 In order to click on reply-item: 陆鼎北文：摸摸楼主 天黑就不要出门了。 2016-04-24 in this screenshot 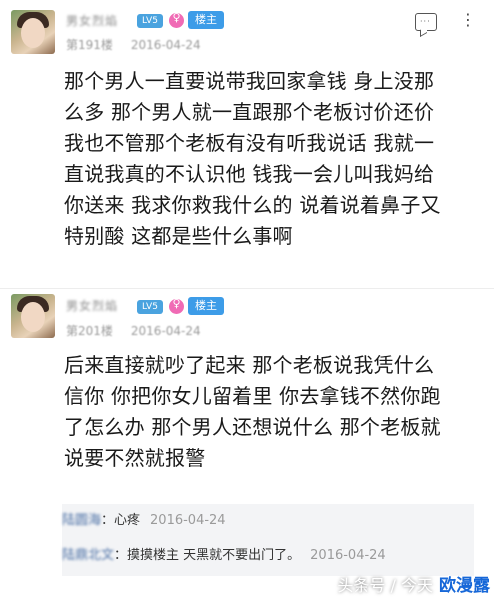, I will do `click(224, 556)`.